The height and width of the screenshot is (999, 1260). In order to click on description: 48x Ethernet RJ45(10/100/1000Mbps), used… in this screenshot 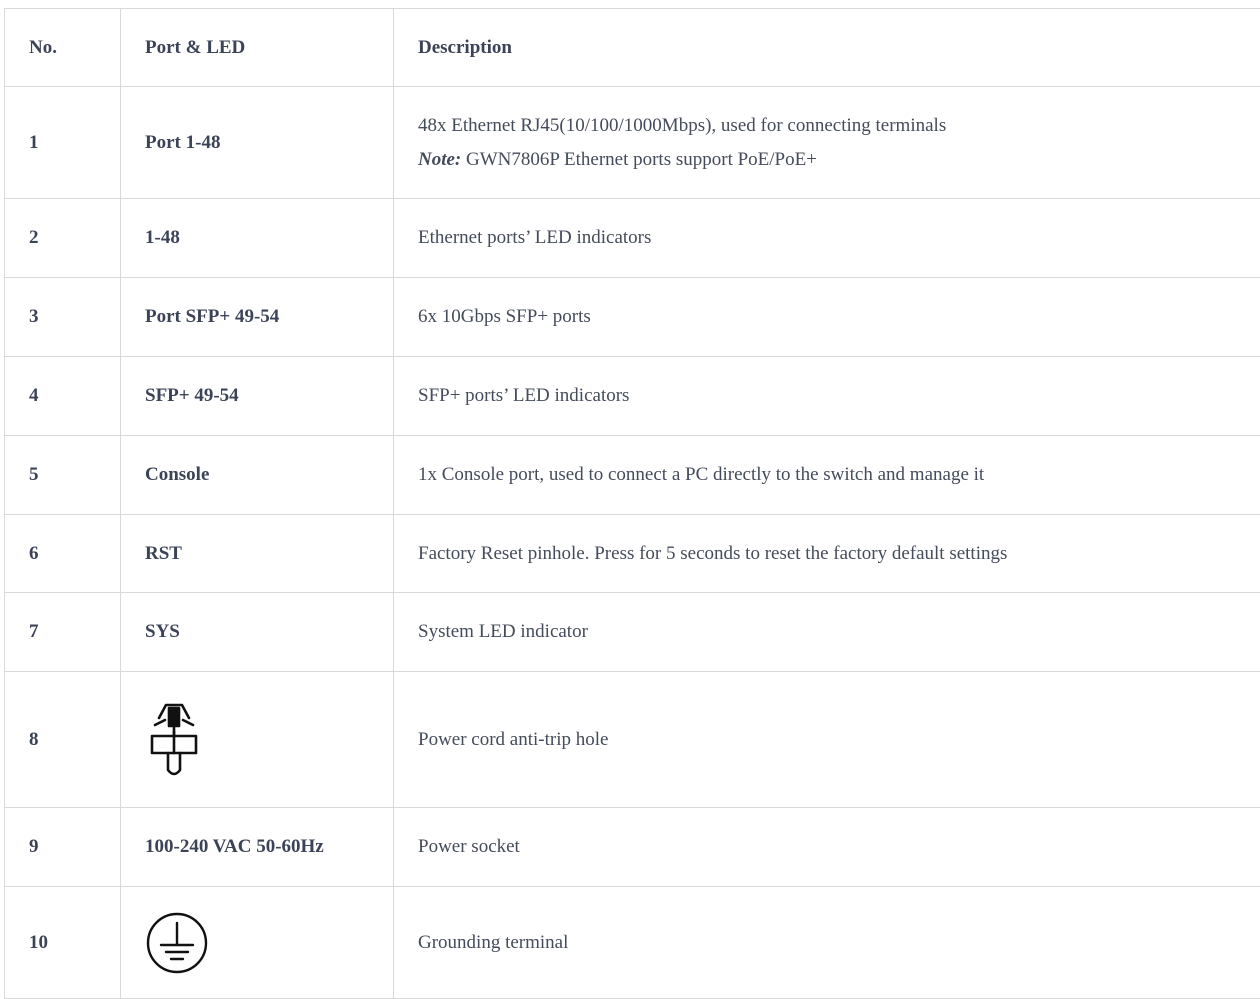, I will do `click(827, 143)`.